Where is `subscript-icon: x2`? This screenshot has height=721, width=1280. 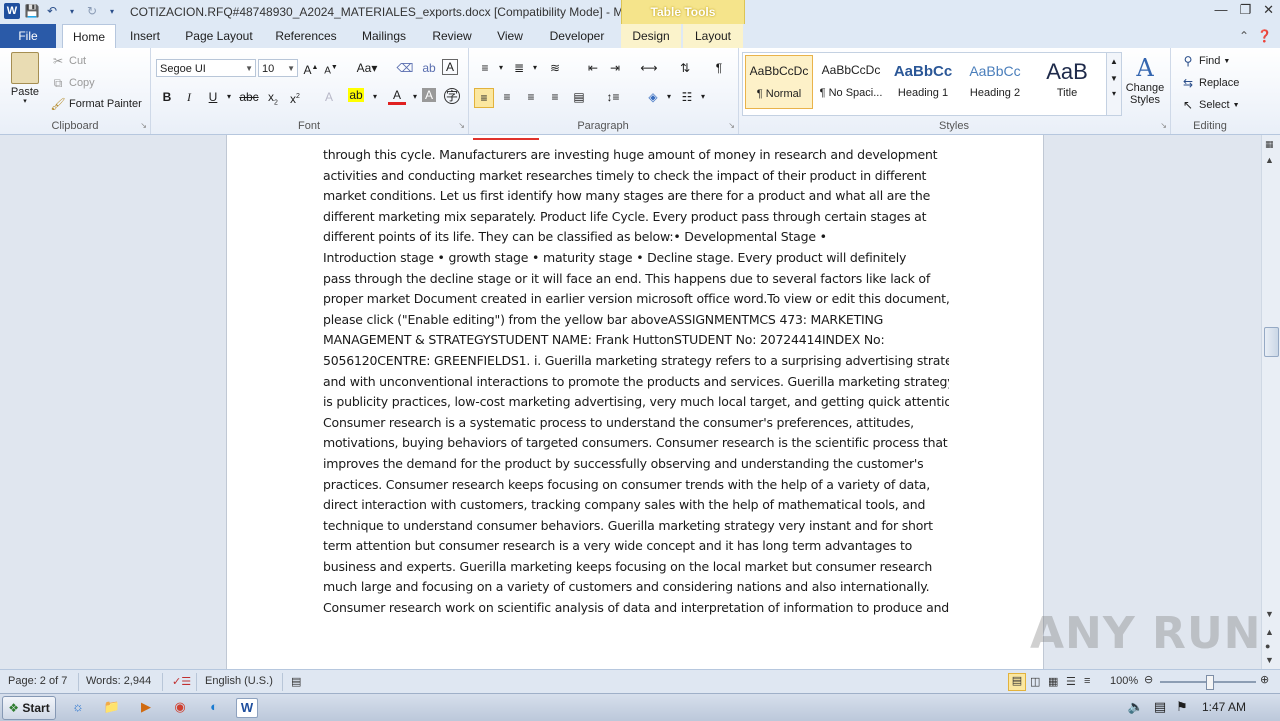
subscript-icon: x2 is located at coordinates (273, 97).